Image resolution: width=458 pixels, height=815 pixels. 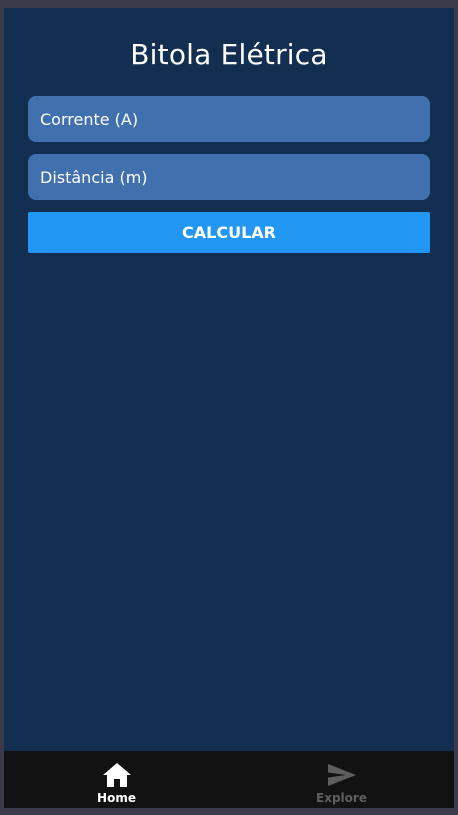 I want to click on distancia-input, so click(x=229, y=177).